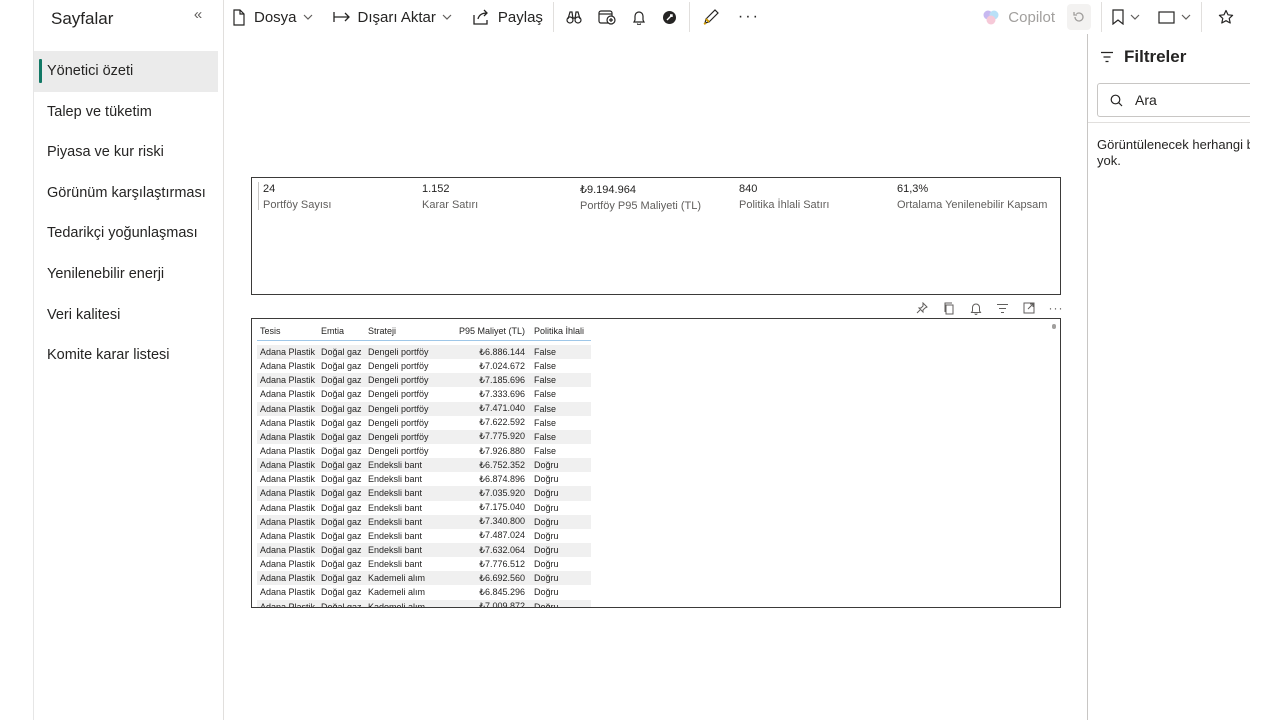 This screenshot has width=1280, height=720. What do you see at coordinates (126, 233) in the screenshot?
I see `page-item-tedarikci-yogunlasmasi: Tedarikçi yoğunlaşması` at bounding box center [126, 233].